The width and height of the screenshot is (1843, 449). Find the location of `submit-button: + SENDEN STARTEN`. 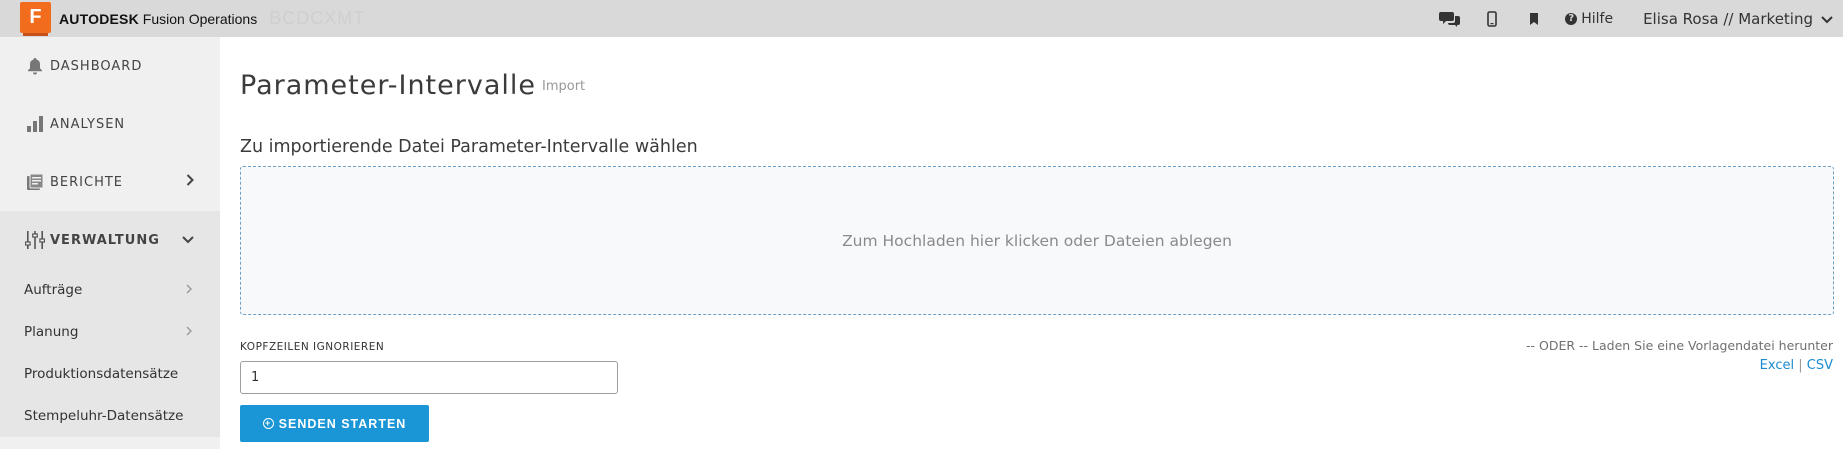

submit-button: + SENDEN STARTEN is located at coordinates (334, 423).